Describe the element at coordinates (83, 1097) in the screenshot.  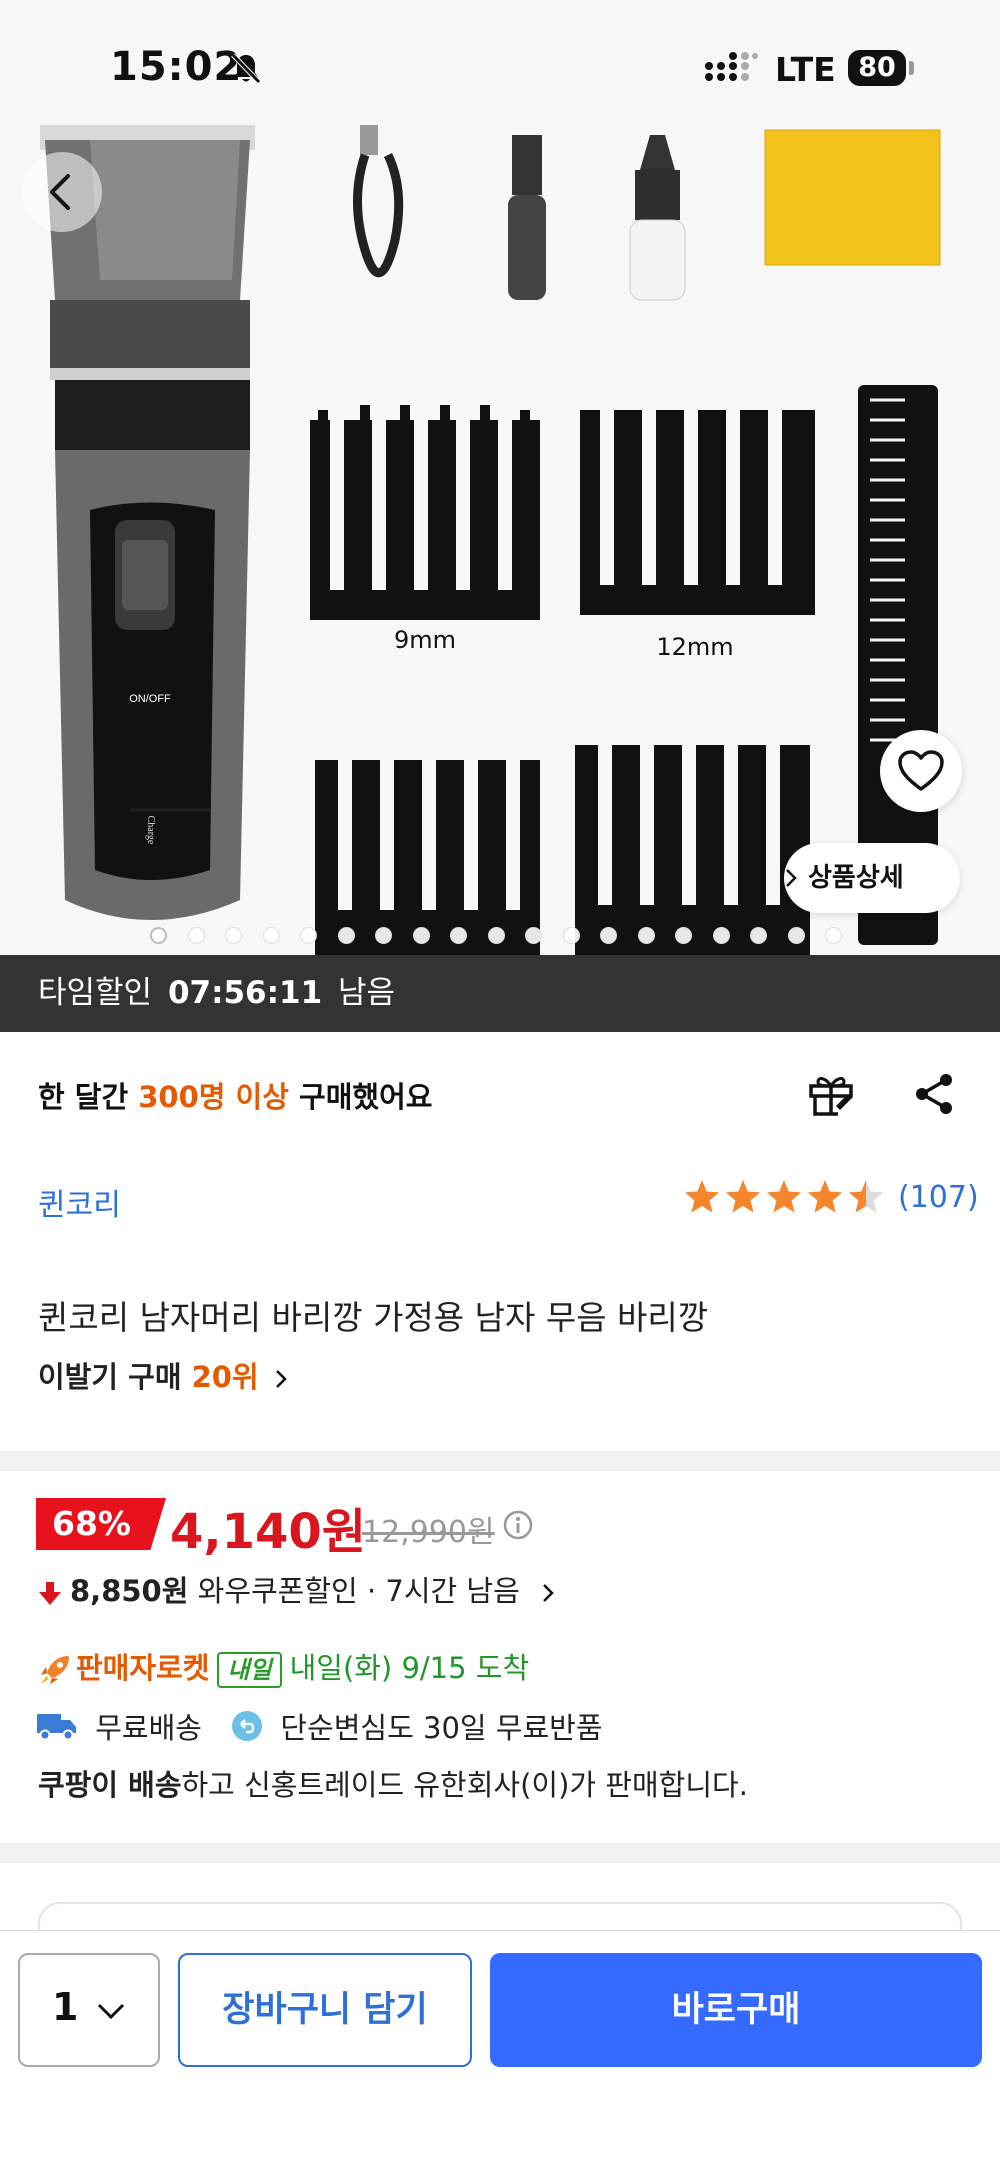
I see `purchase-prefix: 한 달간` at that location.